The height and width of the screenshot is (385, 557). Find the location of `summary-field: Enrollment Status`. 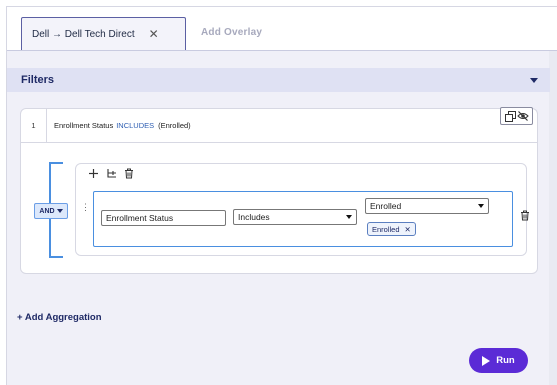

summary-field: Enrollment Status is located at coordinates (84, 125).